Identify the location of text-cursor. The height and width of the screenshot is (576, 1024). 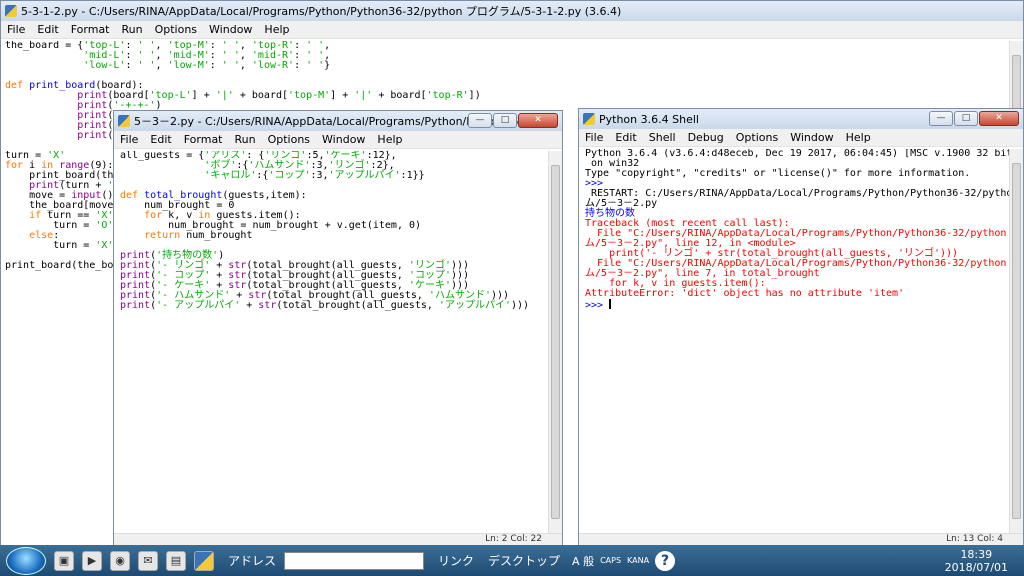
(610, 304).